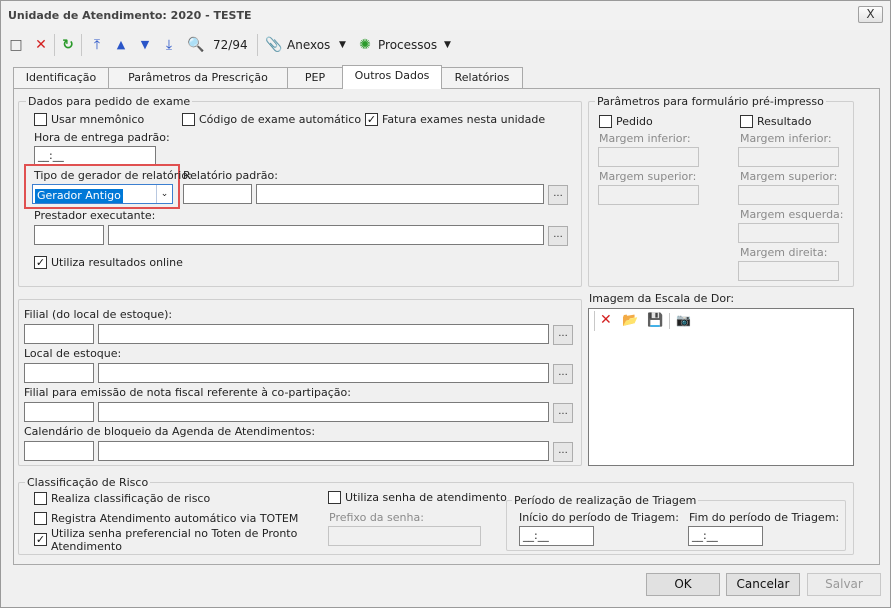 The height and width of the screenshot is (608, 891). What do you see at coordinates (634, 121) in the screenshot?
I see `order-label: Pedido` at bounding box center [634, 121].